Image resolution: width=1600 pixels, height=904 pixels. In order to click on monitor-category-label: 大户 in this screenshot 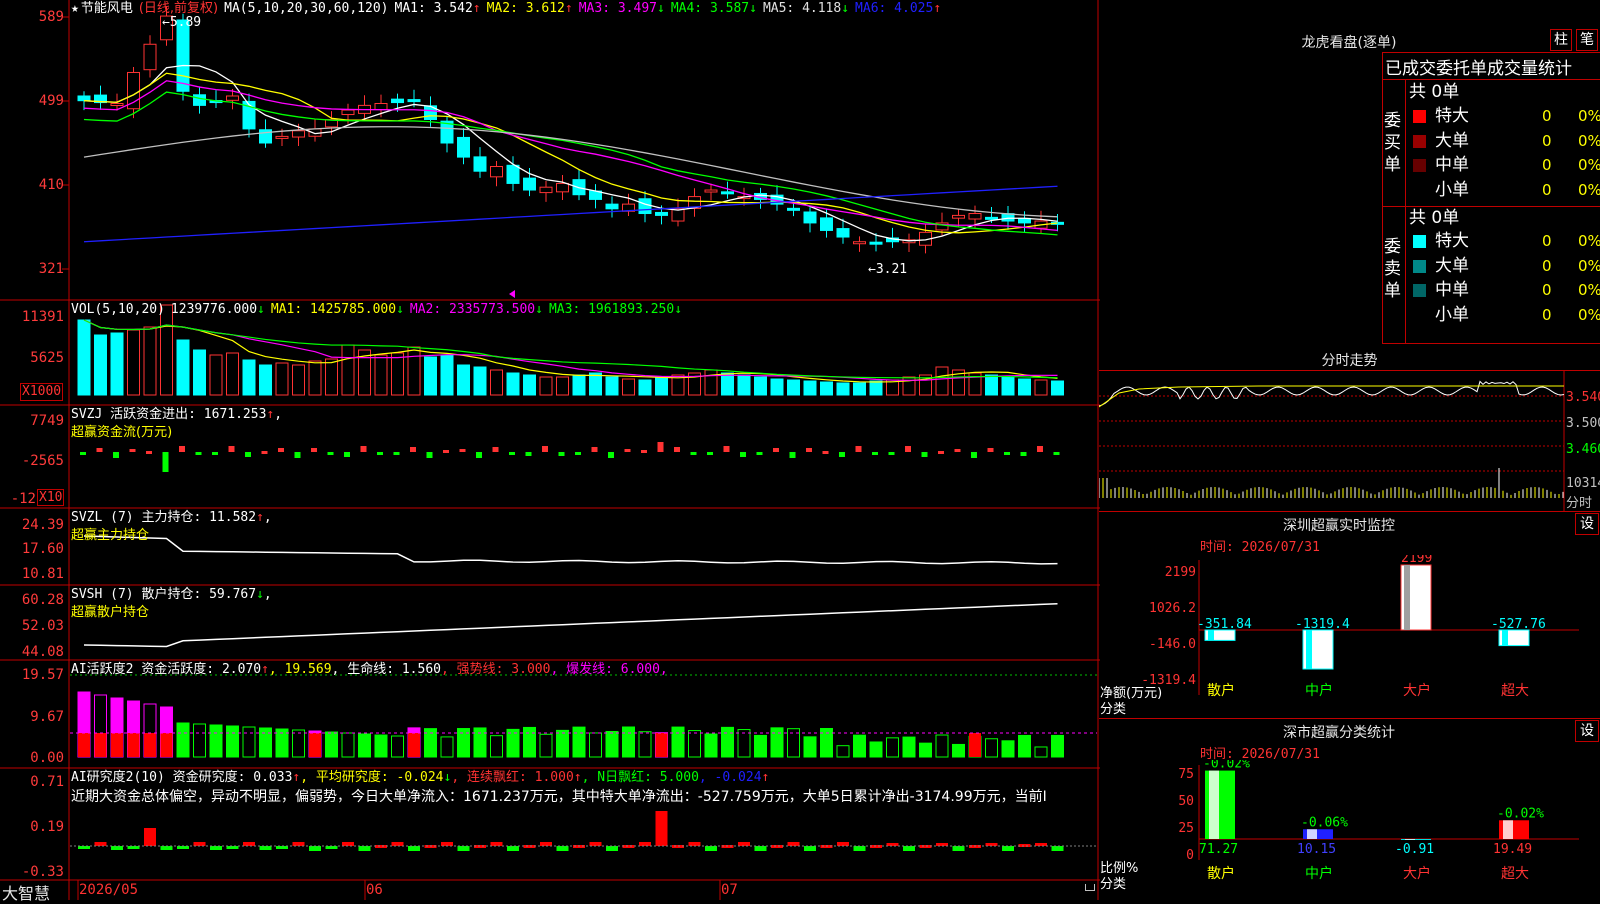, I will do `click(1417, 690)`.